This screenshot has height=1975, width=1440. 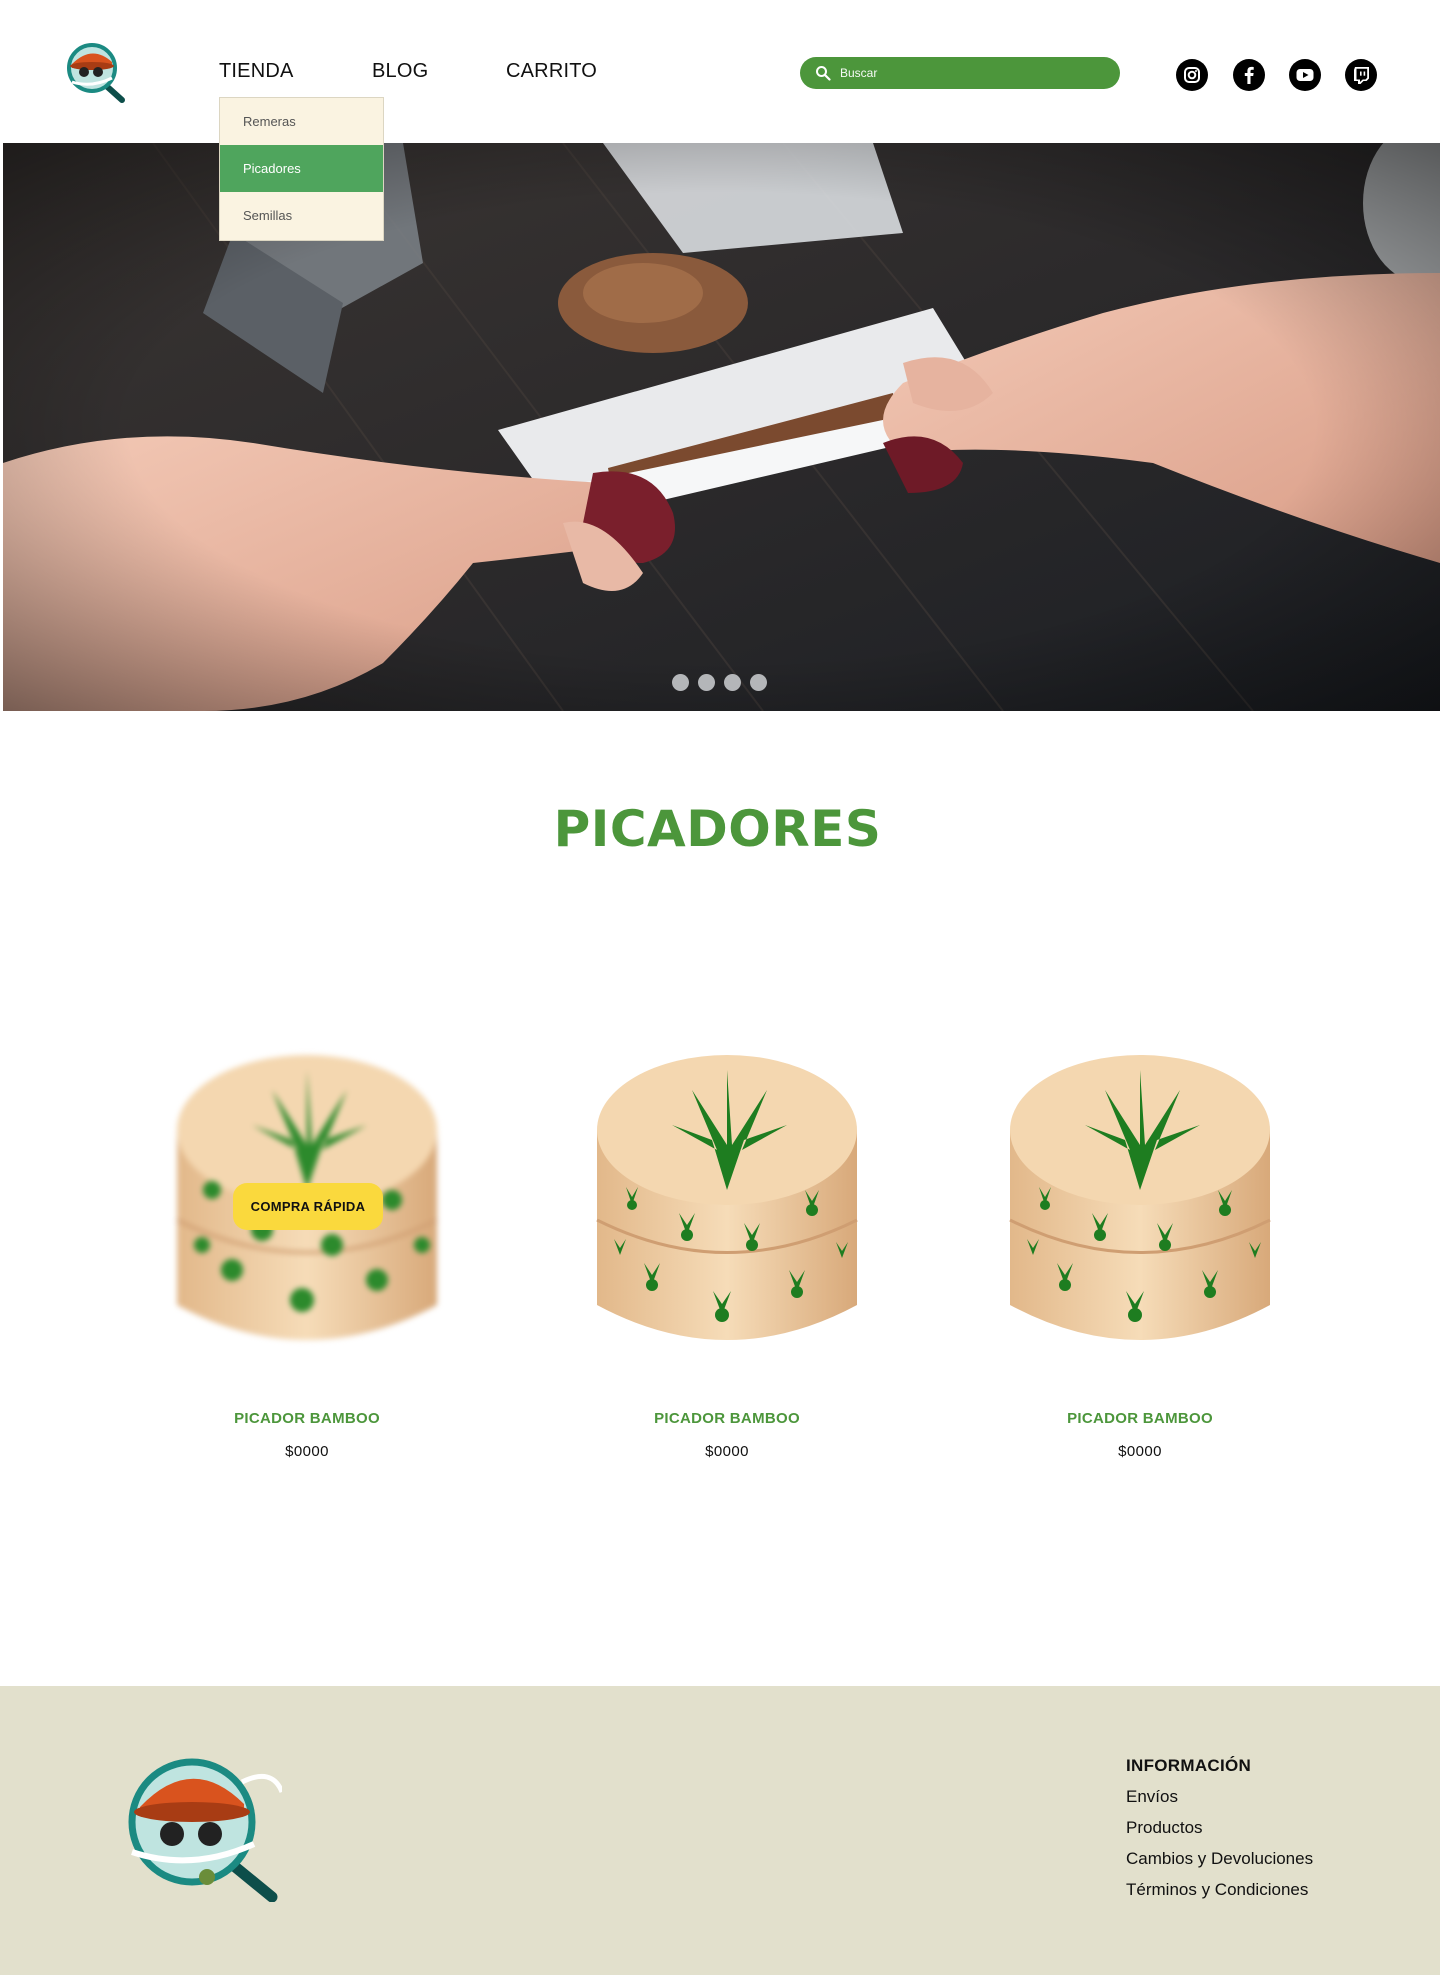 I want to click on footer-link-cambios: Cambios y Devoluciones, so click(x=1219, y=1859).